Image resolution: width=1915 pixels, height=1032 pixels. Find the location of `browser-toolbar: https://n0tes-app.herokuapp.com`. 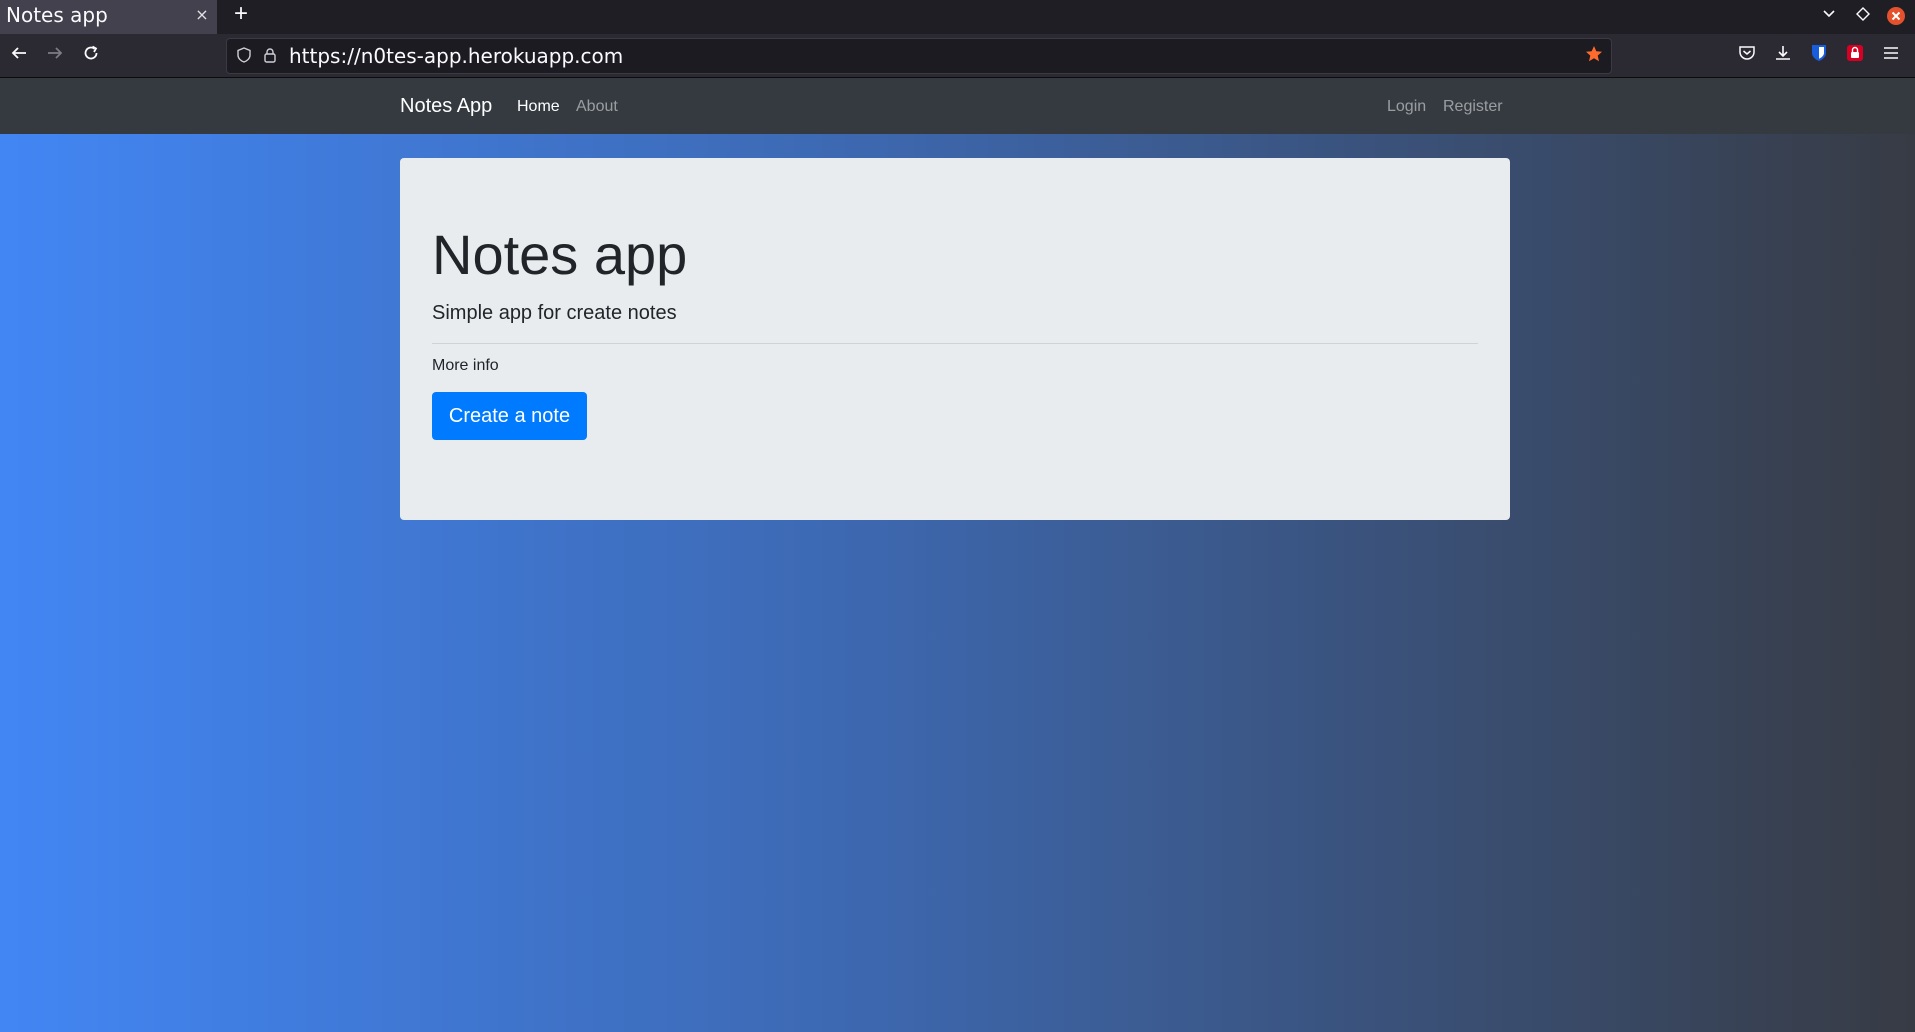

browser-toolbar: https://n0tes-app.herokuapp.com is located at coordinates (957, 56).